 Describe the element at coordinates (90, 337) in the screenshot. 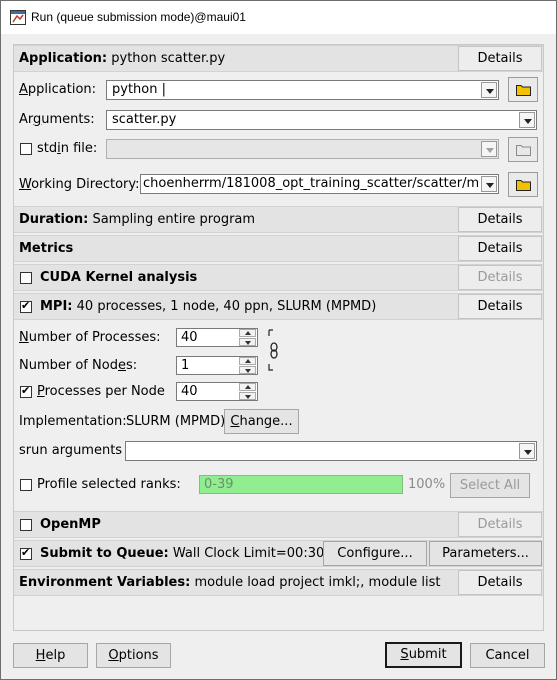

I see `num-processes-label: Number of Processes:` at that location.